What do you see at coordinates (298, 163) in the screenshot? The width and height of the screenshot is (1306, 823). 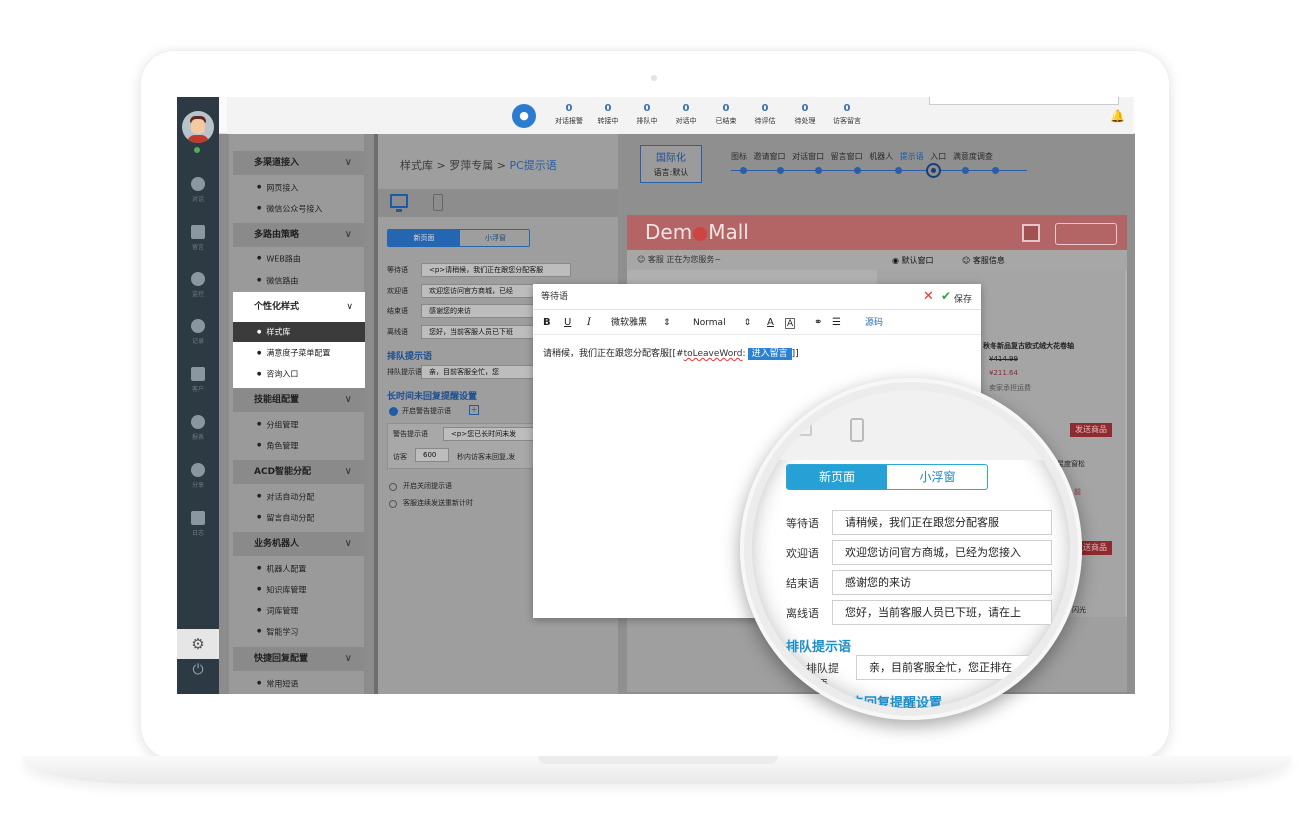 I see `menu-section-channels: 多渠道接入 ∨` at bounding box center [298, 163].